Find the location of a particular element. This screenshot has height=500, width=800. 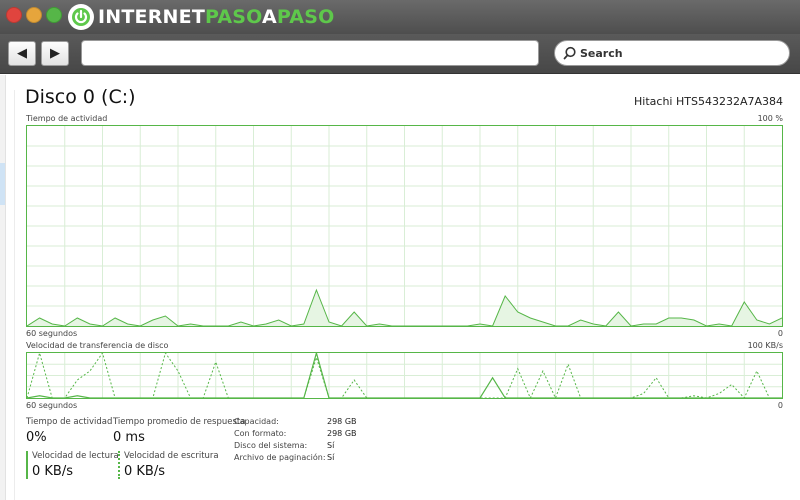

pagefile-value: Sí is located at coordinates (331, 457).